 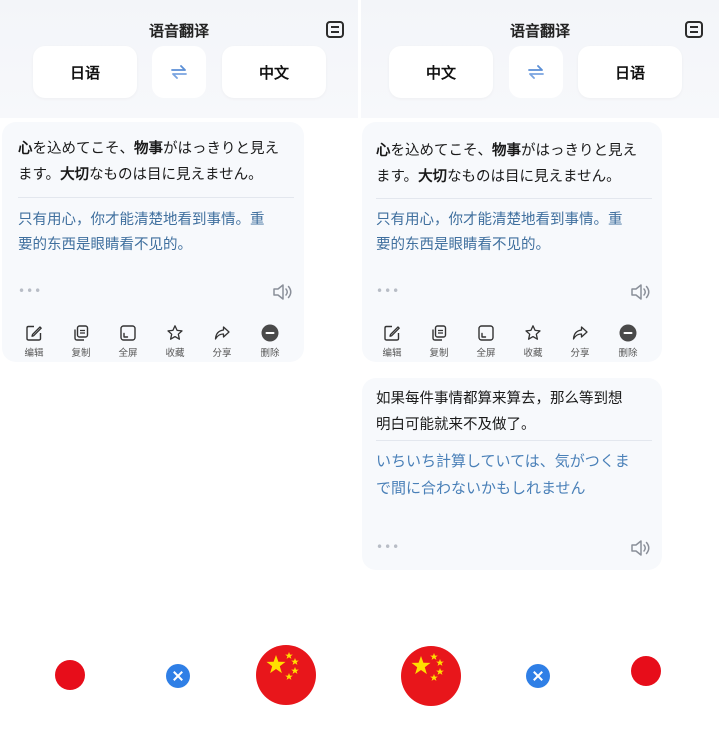 I want to click on translated-text: いちいち計算していては、気がつくま で間に合わないかもしれません, so click(x=503, y=474).